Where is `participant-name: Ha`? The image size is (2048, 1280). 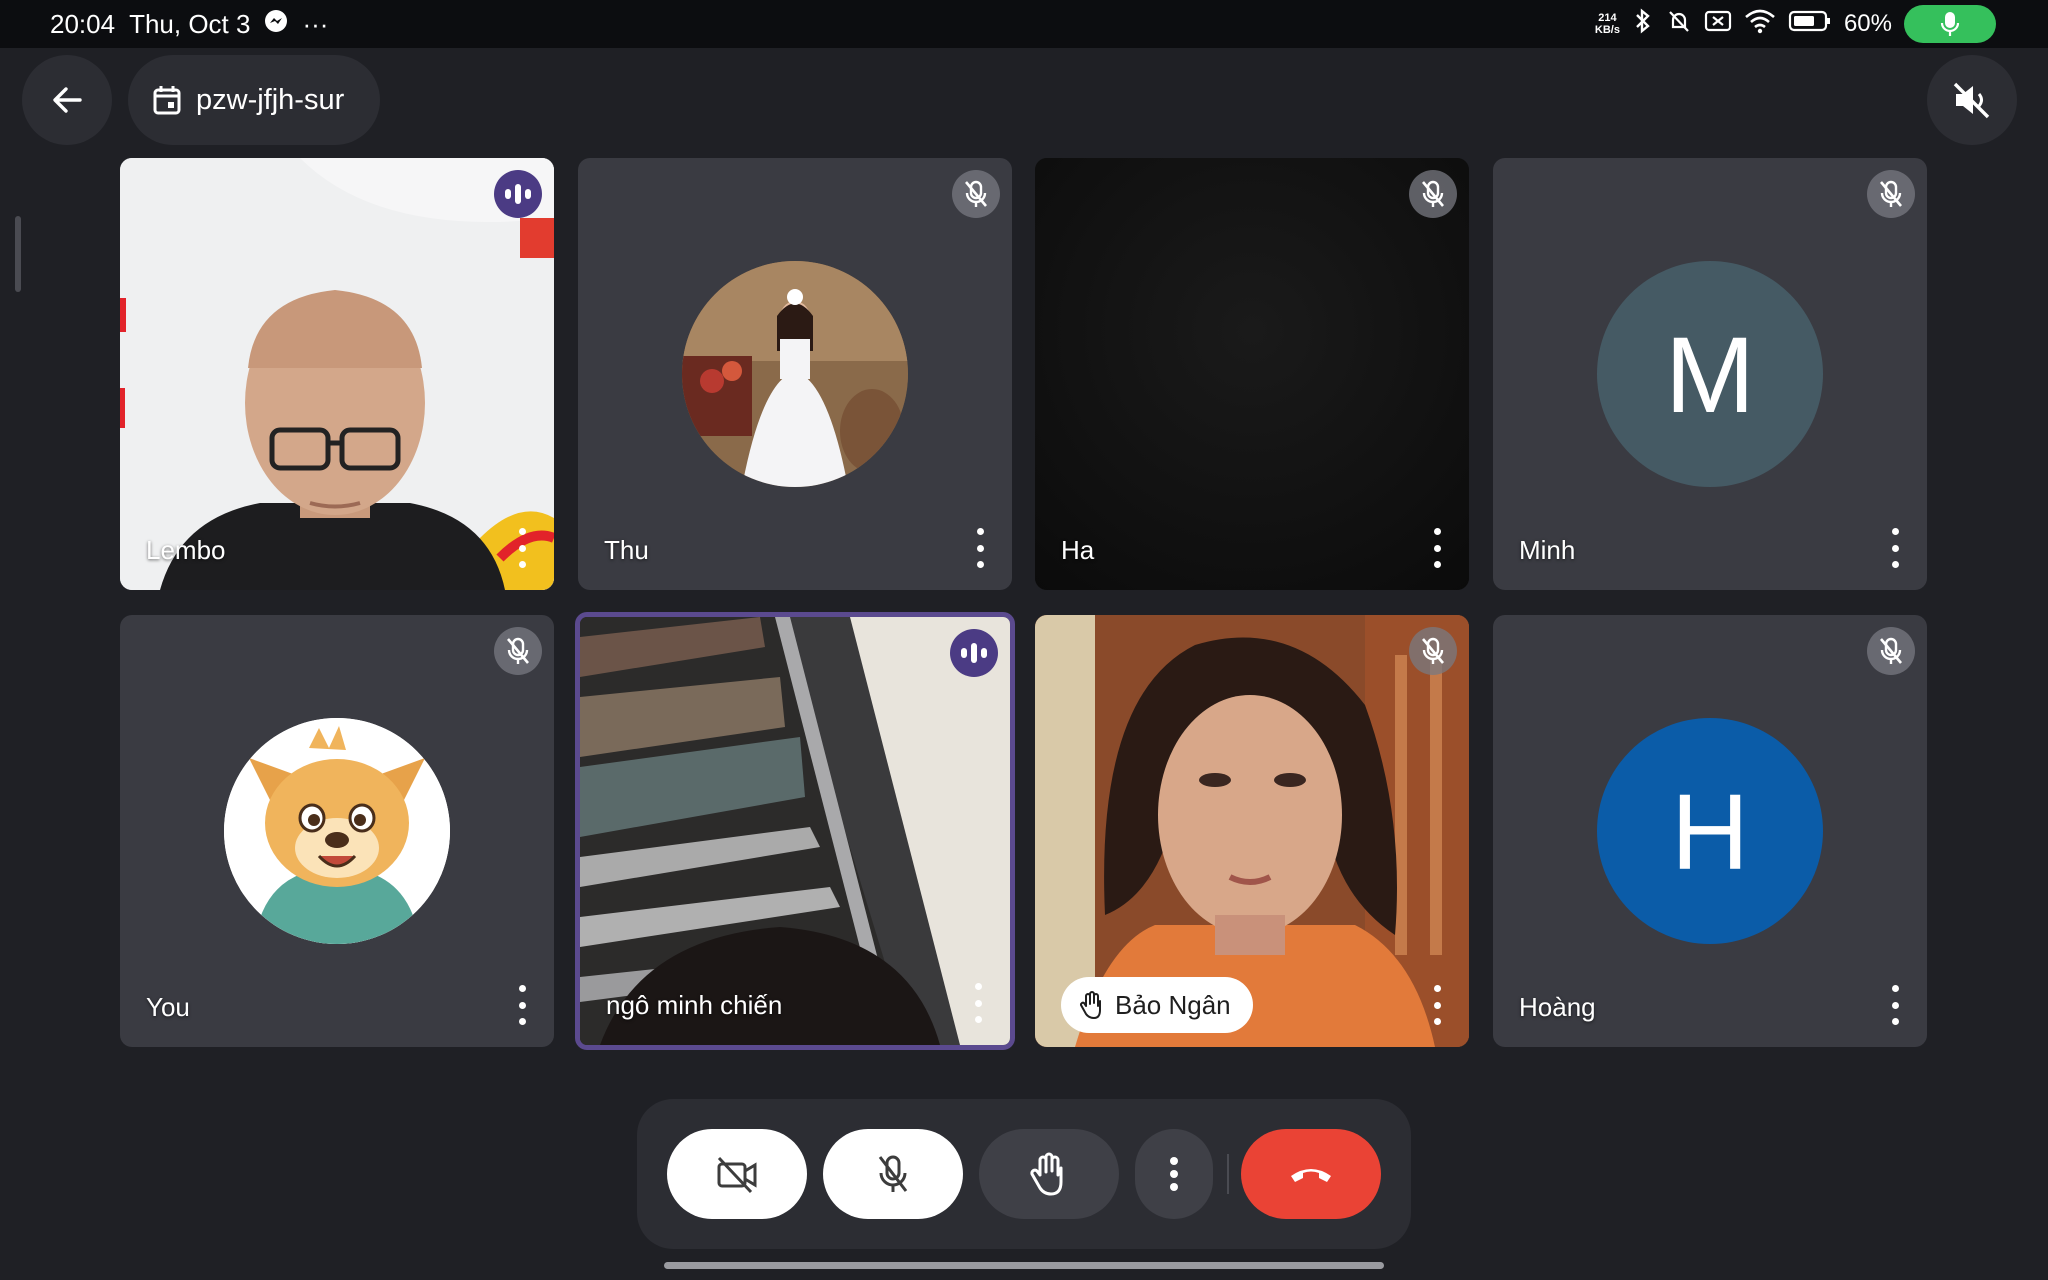
participant-name: Ha is located at coordinates (1078, 550).